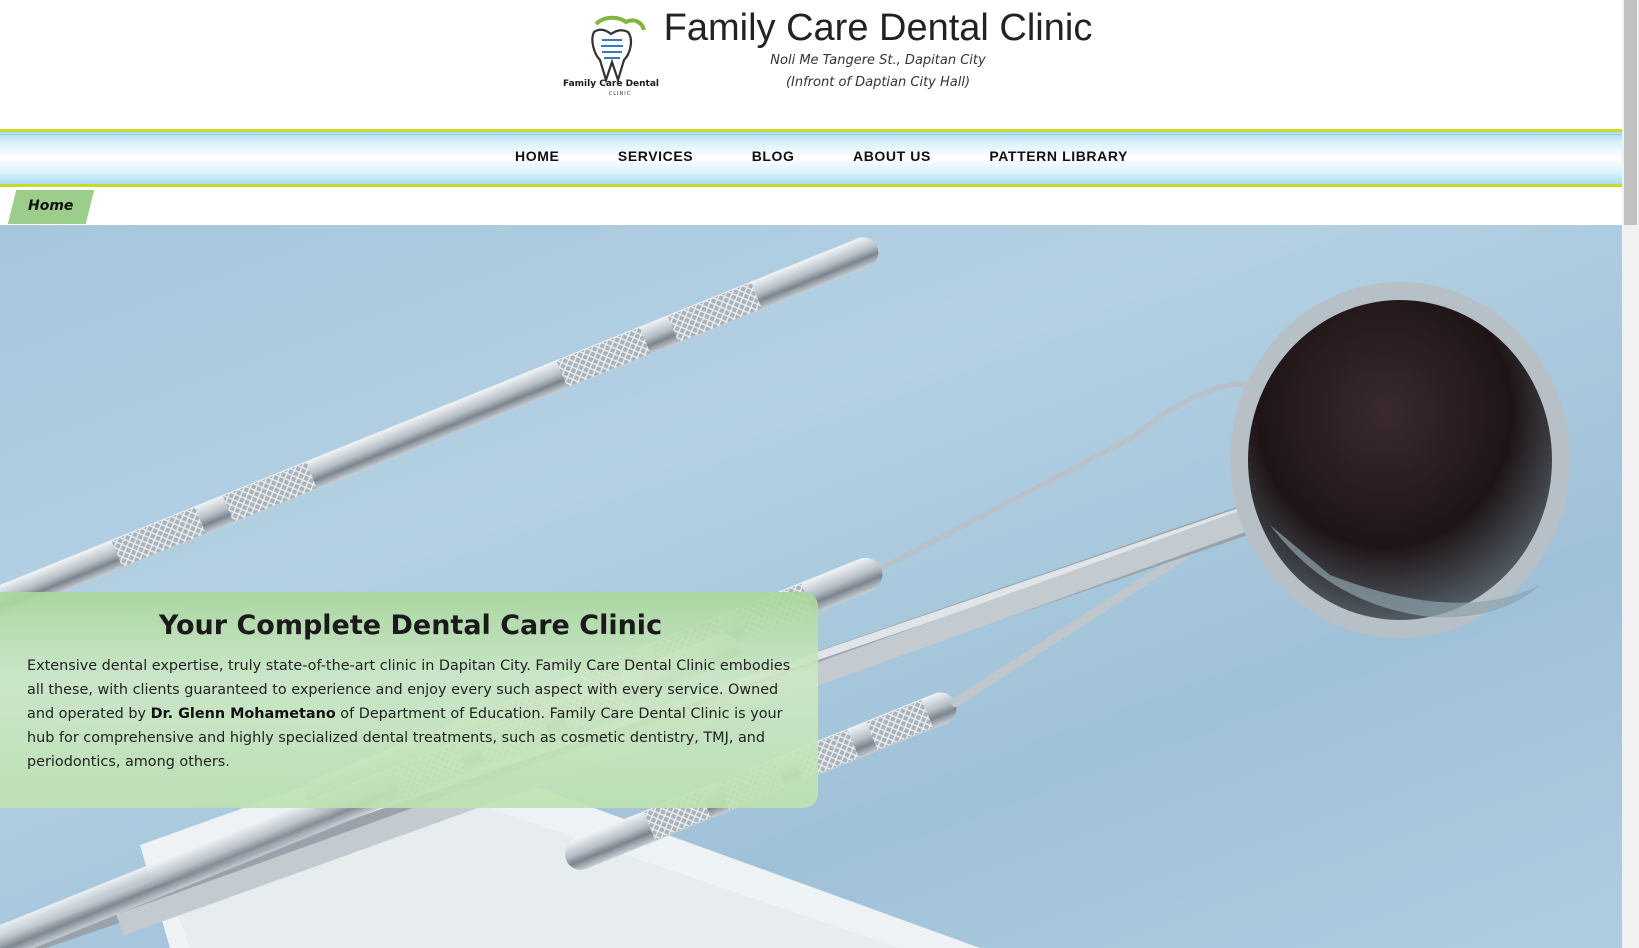 This screenshot has height=948, width=1639. What do you see at coordinates (811, 206) in the screenshot?
I see `breadcrumb: Home` at bounding box center [811, 206].